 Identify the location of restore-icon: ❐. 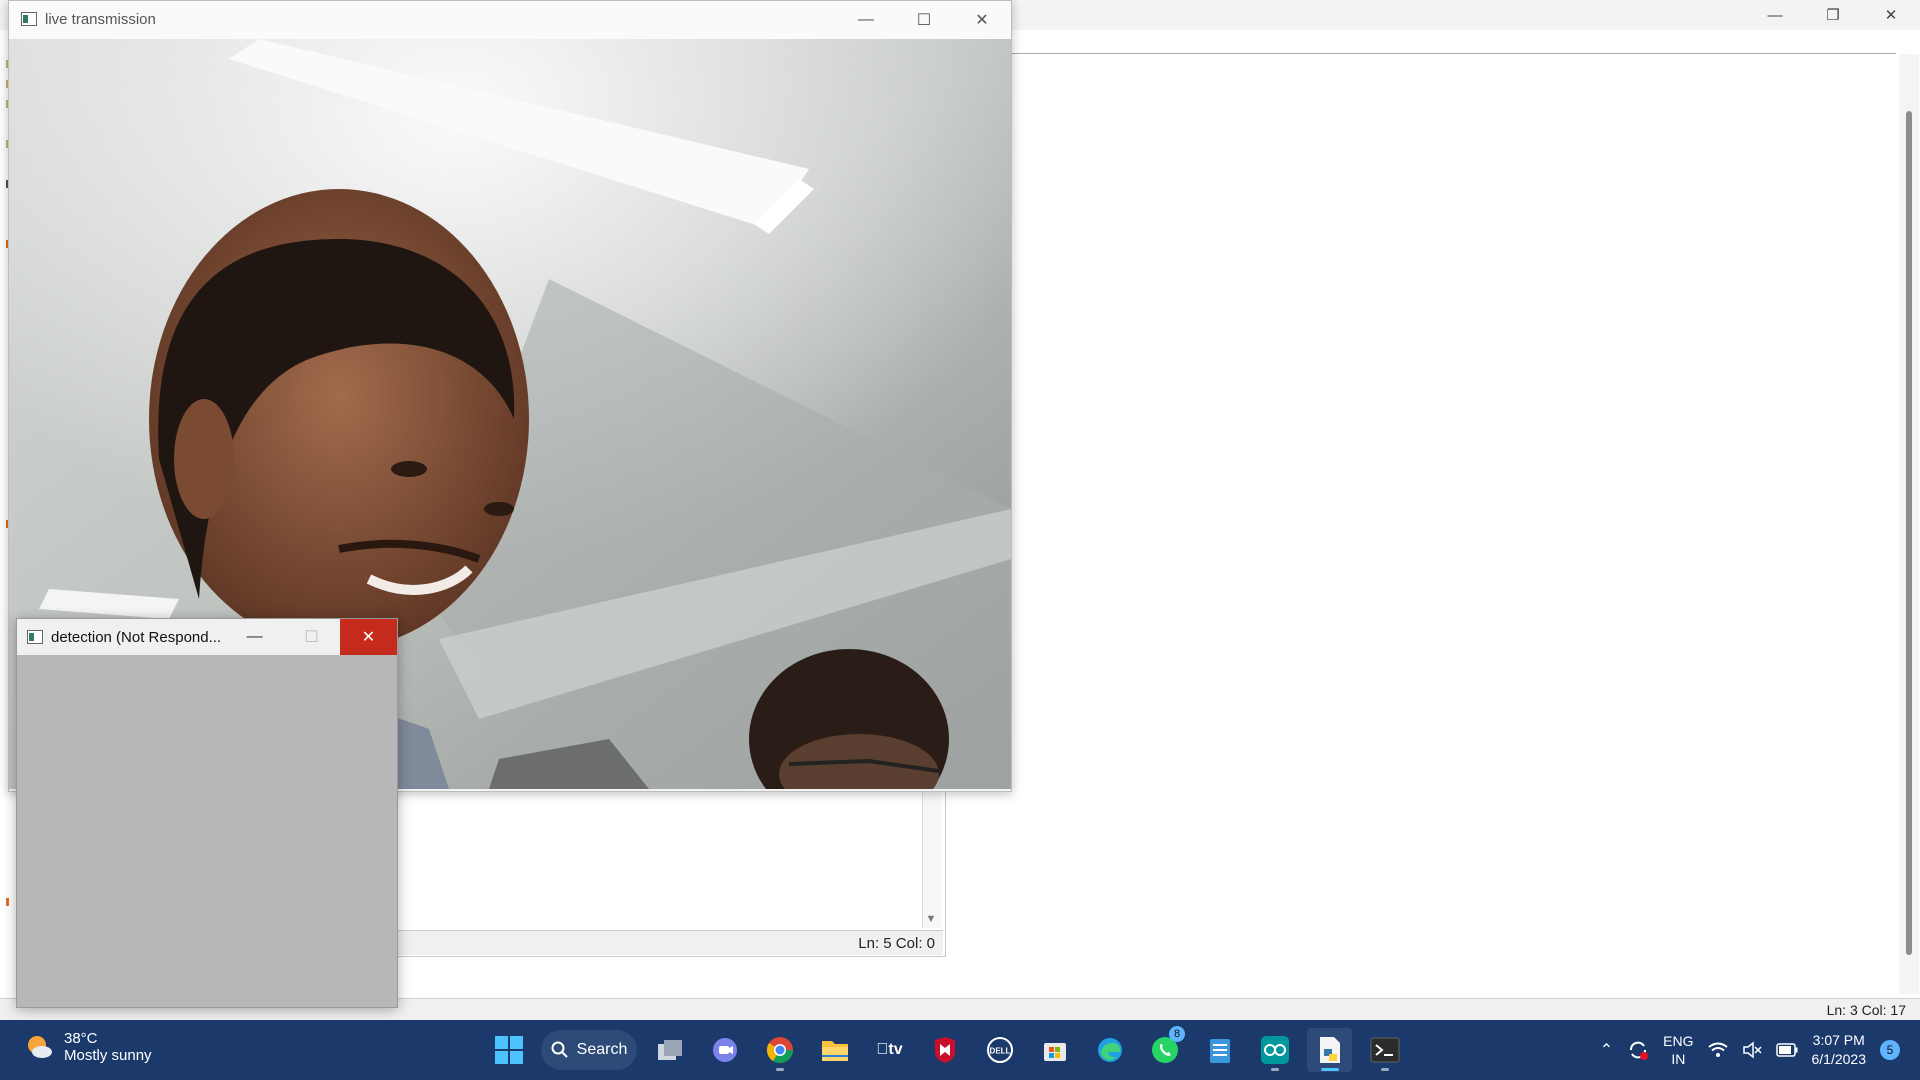
(1833, 15).